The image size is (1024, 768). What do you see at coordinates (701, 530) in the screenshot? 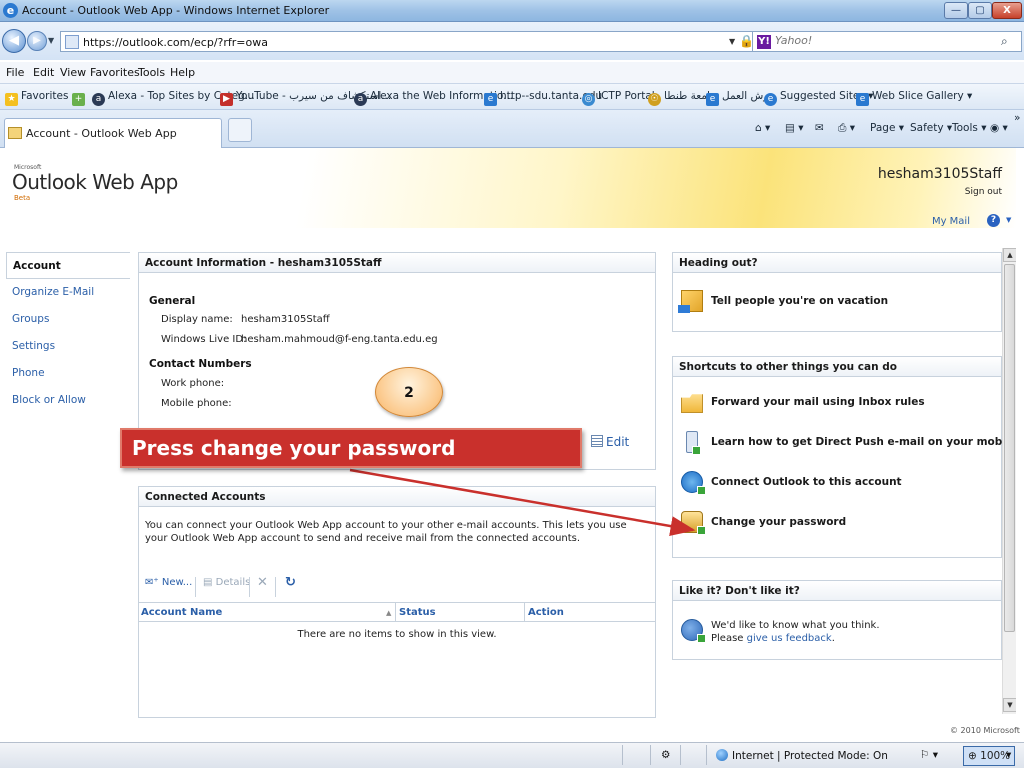
I see `go-arrow-icon` at bounding box center [701, 530].